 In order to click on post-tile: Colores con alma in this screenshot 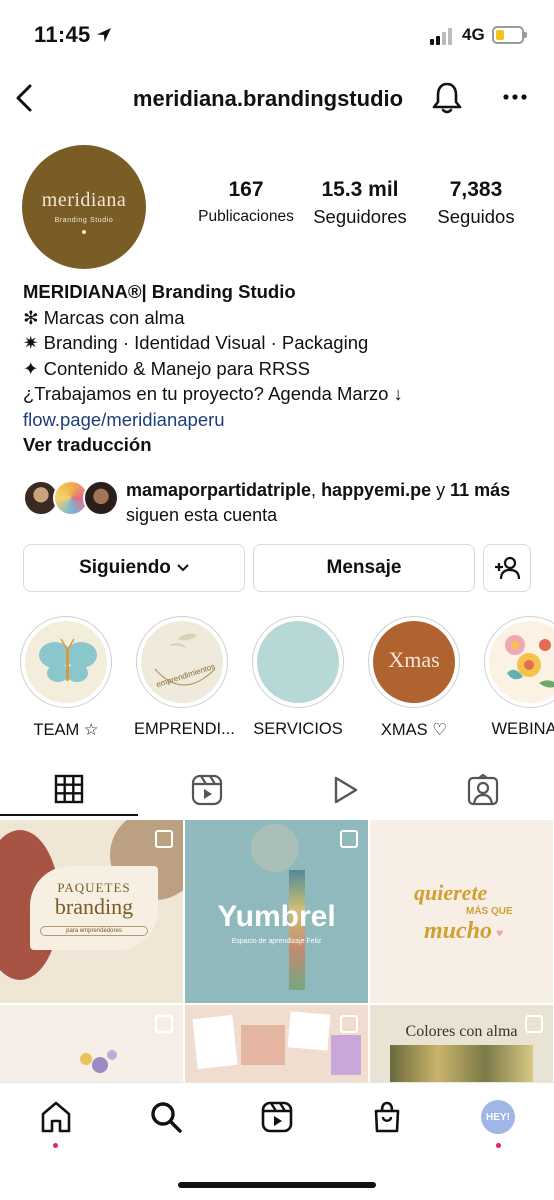, I will do `click(461, 1043)`.